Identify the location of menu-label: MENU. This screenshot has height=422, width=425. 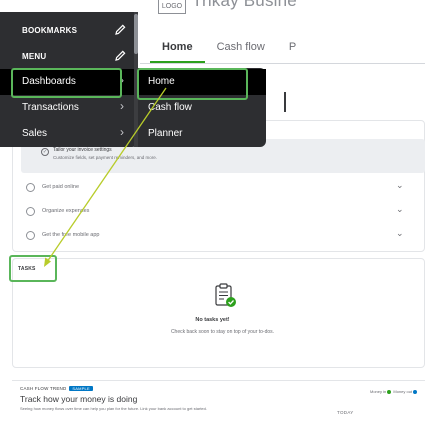
(34, 56).